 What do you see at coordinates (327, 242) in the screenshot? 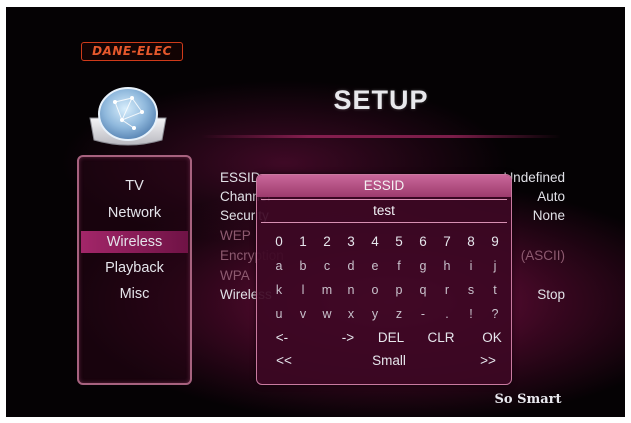
I see `key-2: 2` at bounding box center [327, 242].